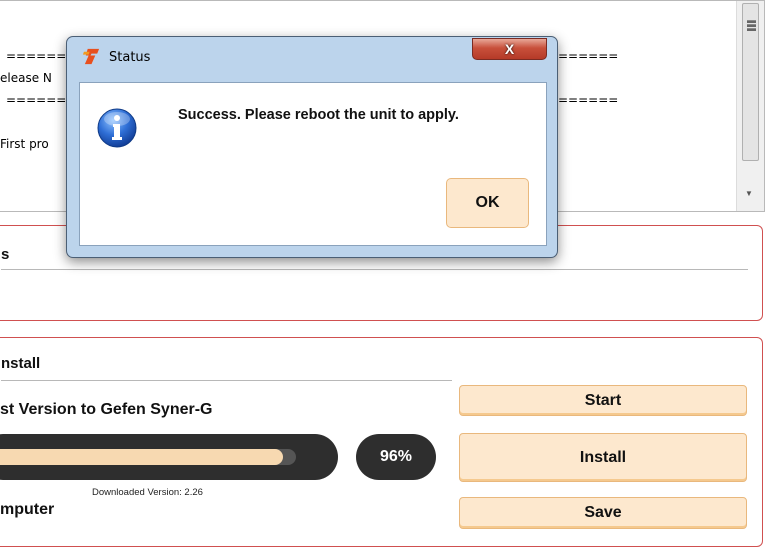 The width and height of the screenshot is (765, 552). I want to click on progress-fill, so click(142, 457).